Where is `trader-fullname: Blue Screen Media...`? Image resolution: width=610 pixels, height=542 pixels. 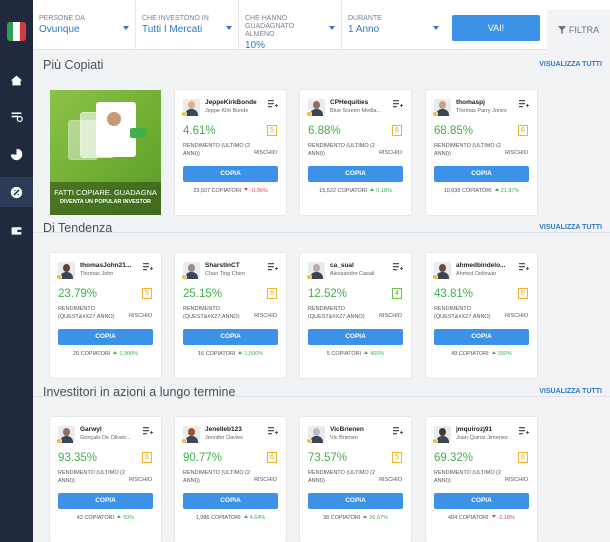 trader-fullname: Blue Screen Media... is located at coordinates (356, 111).